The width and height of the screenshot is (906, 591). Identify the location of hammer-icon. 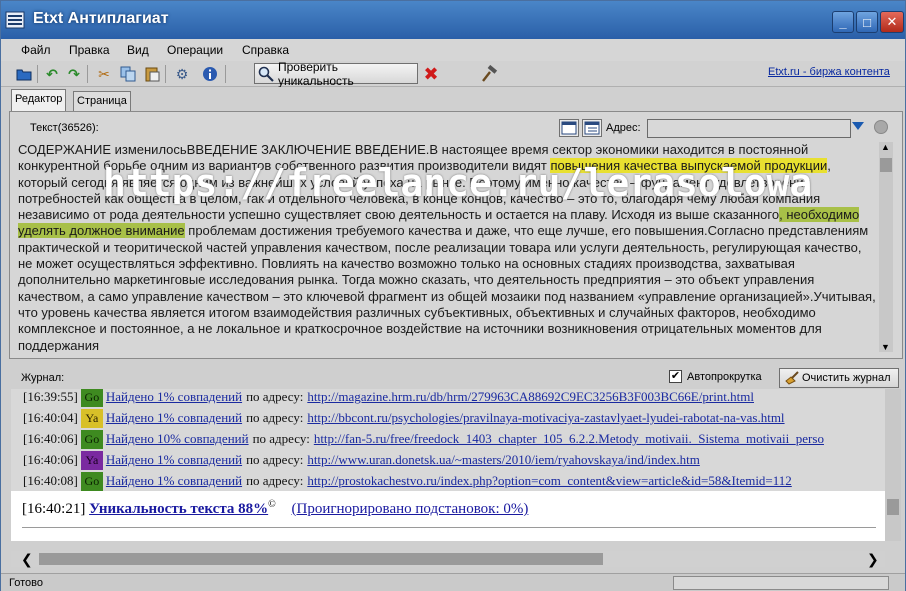
(490, 74).